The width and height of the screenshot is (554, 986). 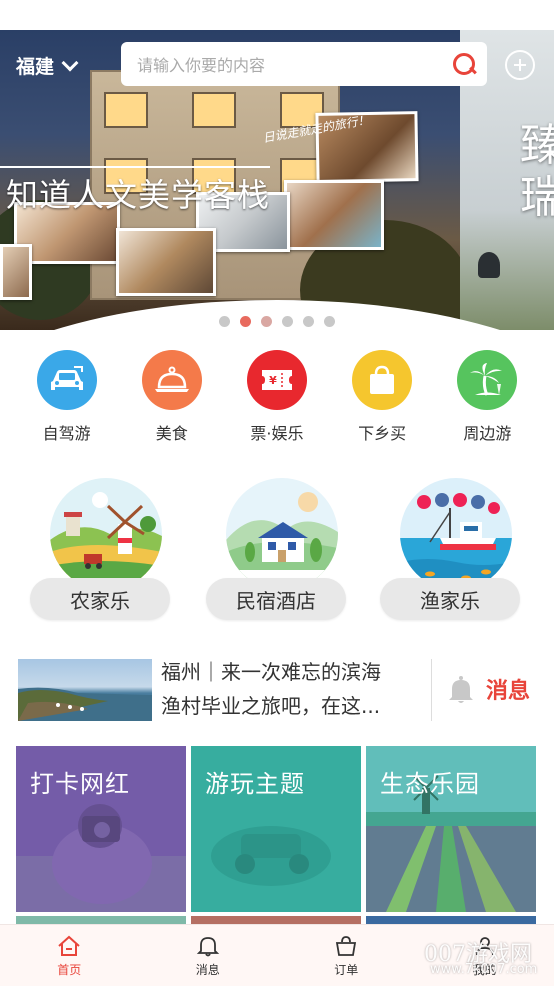 What do you see at coordinates (484, 969) in the screenshot?
I see `watermark-url: www.7k007.com` at bounding box center [484, 969].